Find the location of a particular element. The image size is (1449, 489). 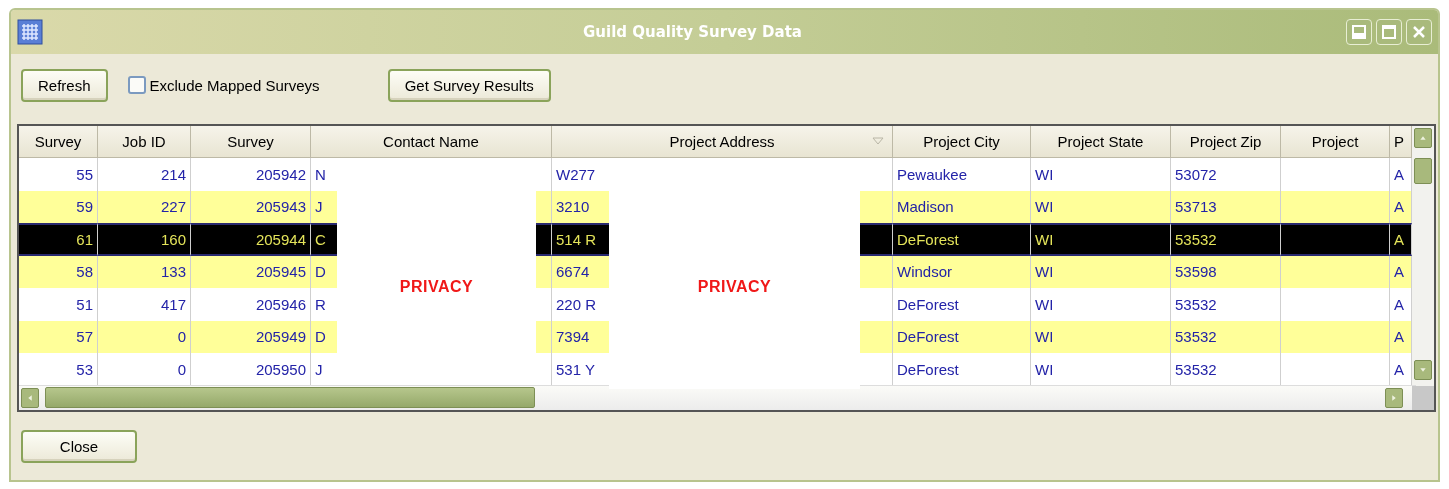

table-cell: 58 is located at coordinates (58, 271).